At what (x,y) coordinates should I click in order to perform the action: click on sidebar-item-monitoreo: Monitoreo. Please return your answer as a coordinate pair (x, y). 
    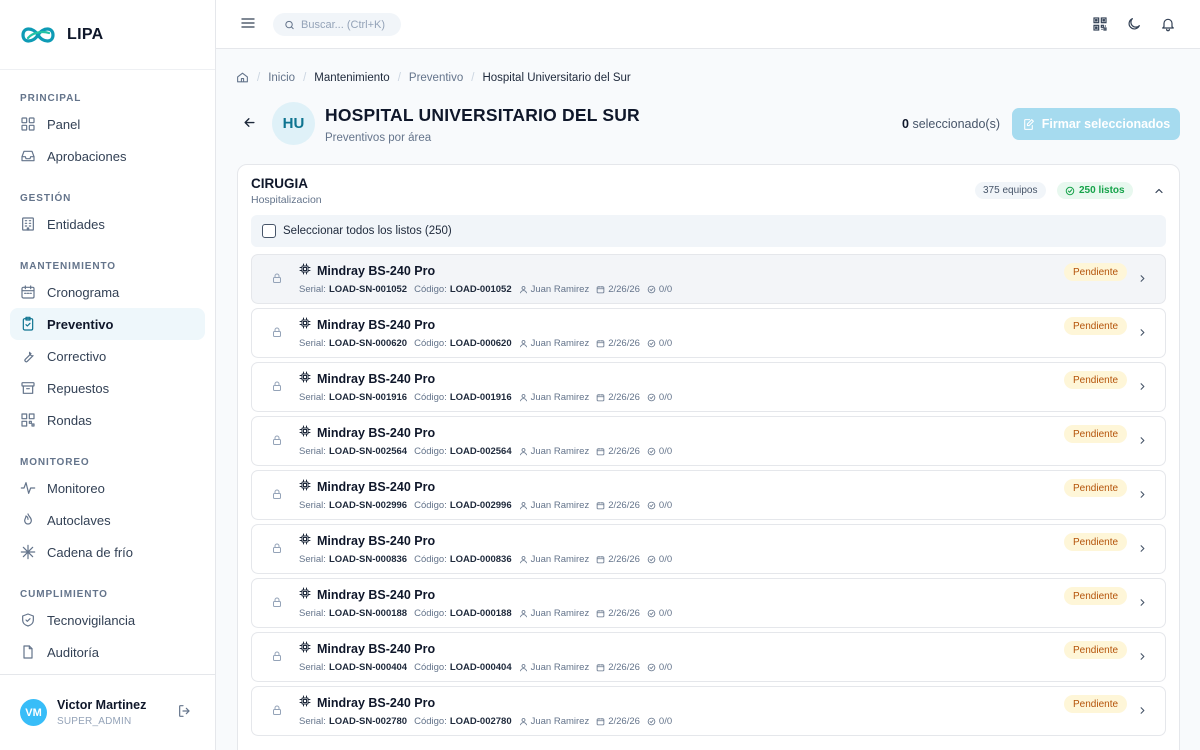
    Looking at the image, I should click on (107, 488).